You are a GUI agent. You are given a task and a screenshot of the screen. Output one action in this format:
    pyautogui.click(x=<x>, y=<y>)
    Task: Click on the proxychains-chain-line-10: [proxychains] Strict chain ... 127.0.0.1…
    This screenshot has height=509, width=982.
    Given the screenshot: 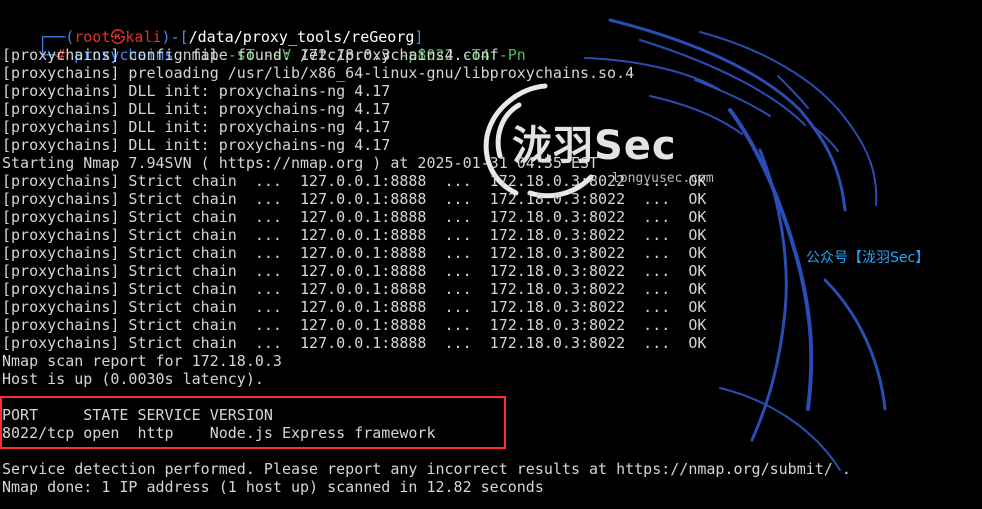 What is the action you would take?
    pyautogui.click(x=354, y=343)
    